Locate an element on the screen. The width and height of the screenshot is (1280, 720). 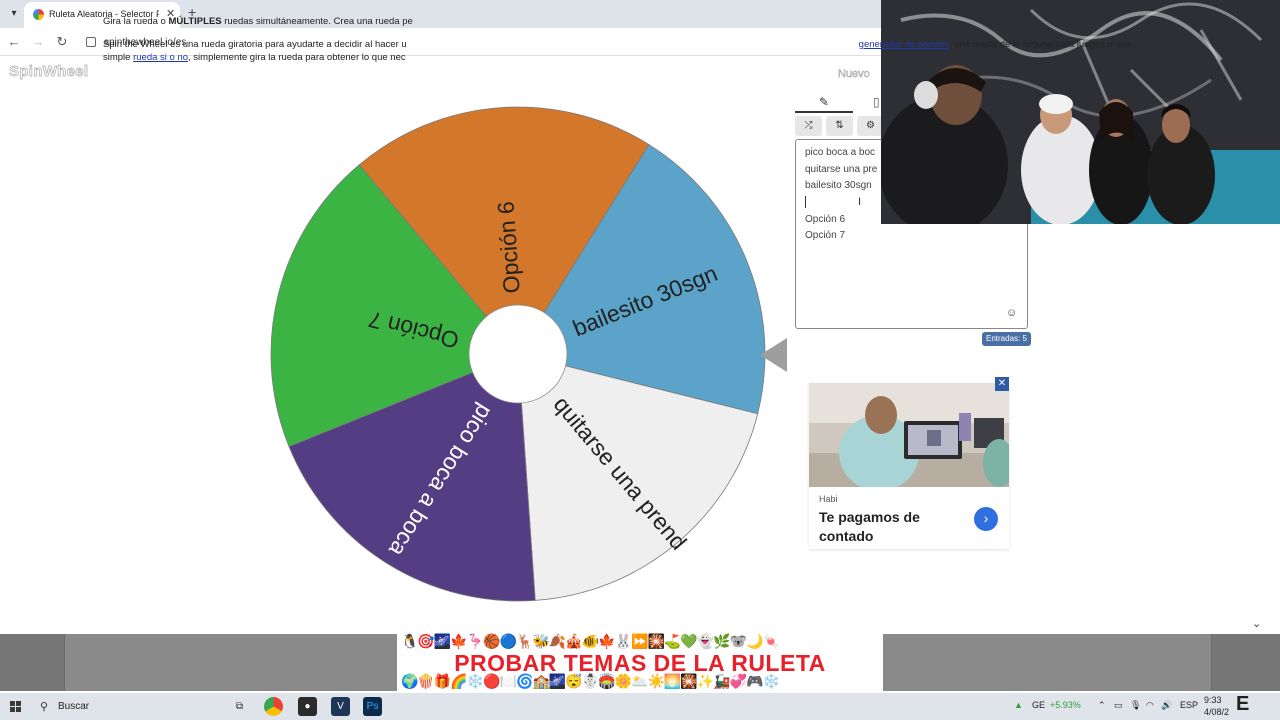
ad-sponsor: Habi is located at coordinates (828, 499).